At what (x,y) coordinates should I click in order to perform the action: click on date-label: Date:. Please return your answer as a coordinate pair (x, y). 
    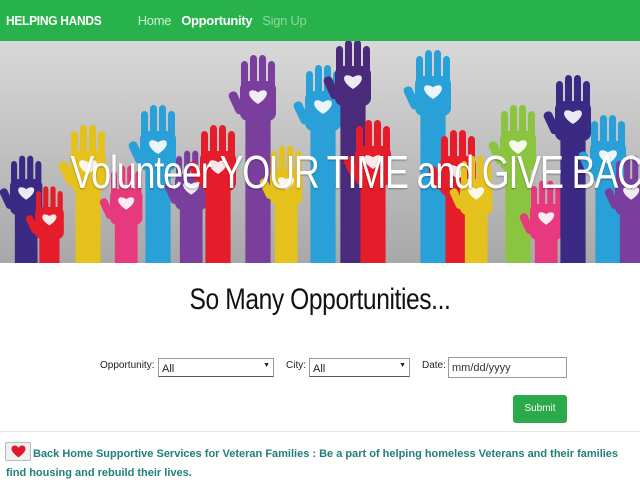
    Looking at the image, I should click on (434, 365).